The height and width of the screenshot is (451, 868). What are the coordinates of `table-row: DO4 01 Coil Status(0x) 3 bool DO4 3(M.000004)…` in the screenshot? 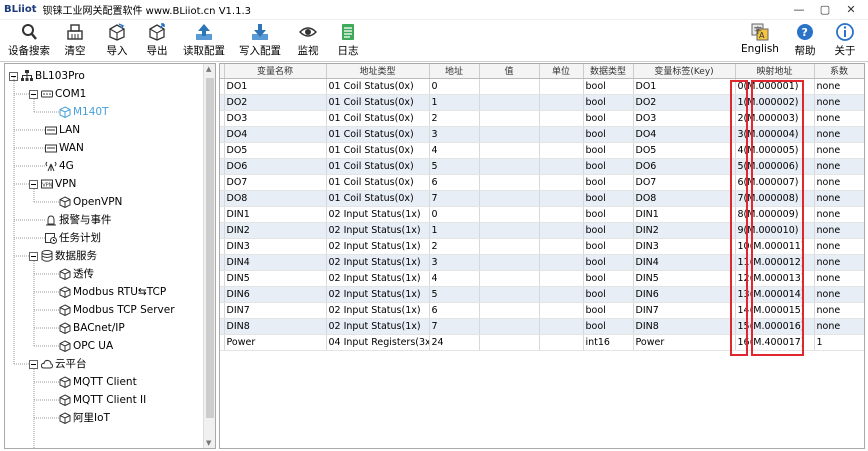 It's located at (542, 134).